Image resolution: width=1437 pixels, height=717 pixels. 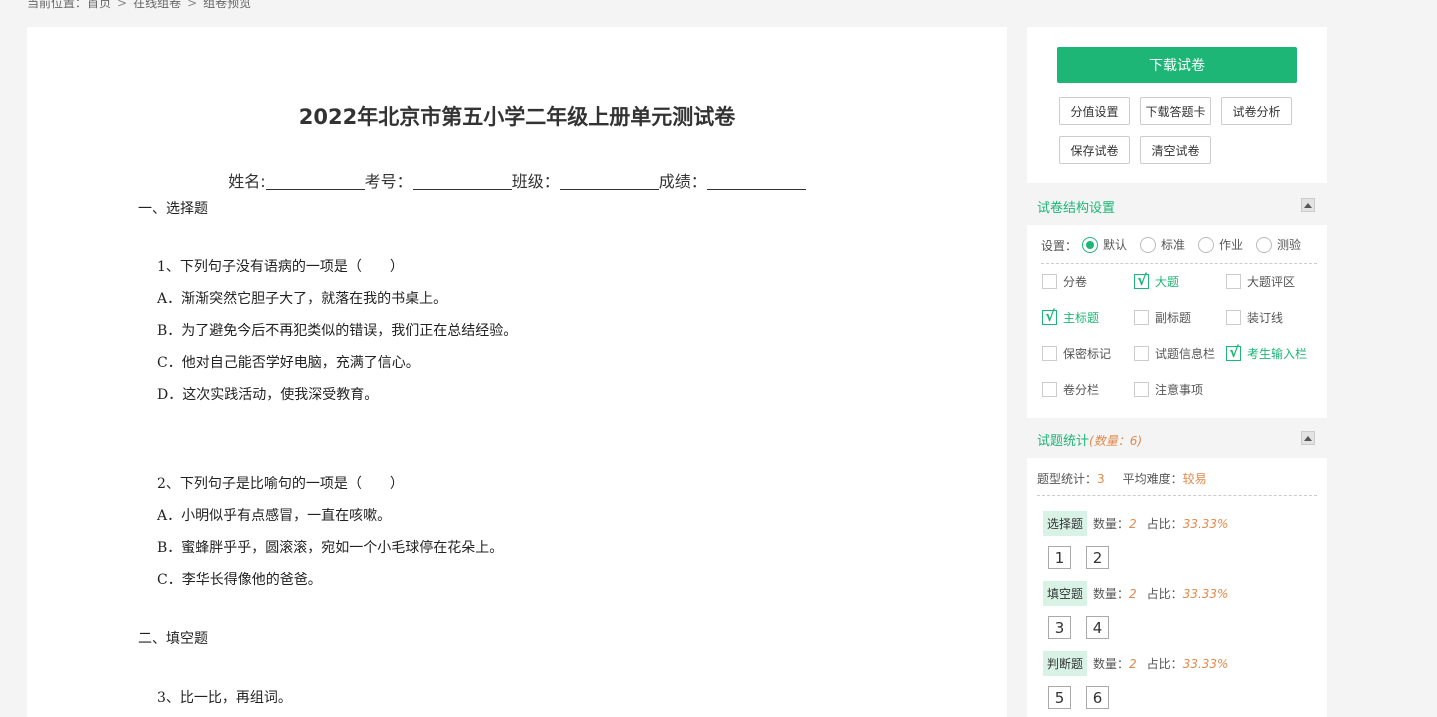 What do you see at coordinates (1175, 111) in the screenshot?
I see `download-answer-sheet-button: 下载答题卡` at bounding box center [1175, 111].